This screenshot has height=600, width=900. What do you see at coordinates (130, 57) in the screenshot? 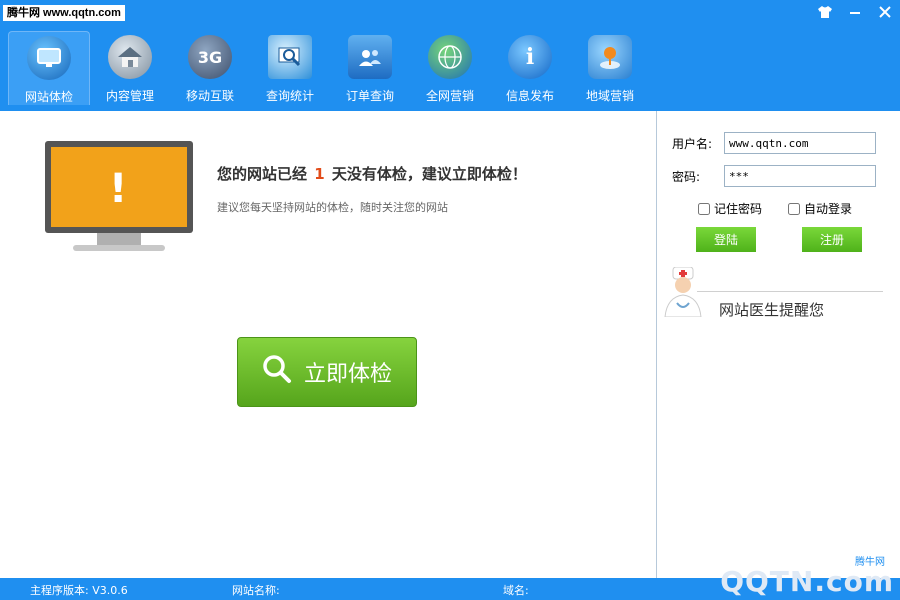
I see `house-icon` at bounding box center [130, 57].